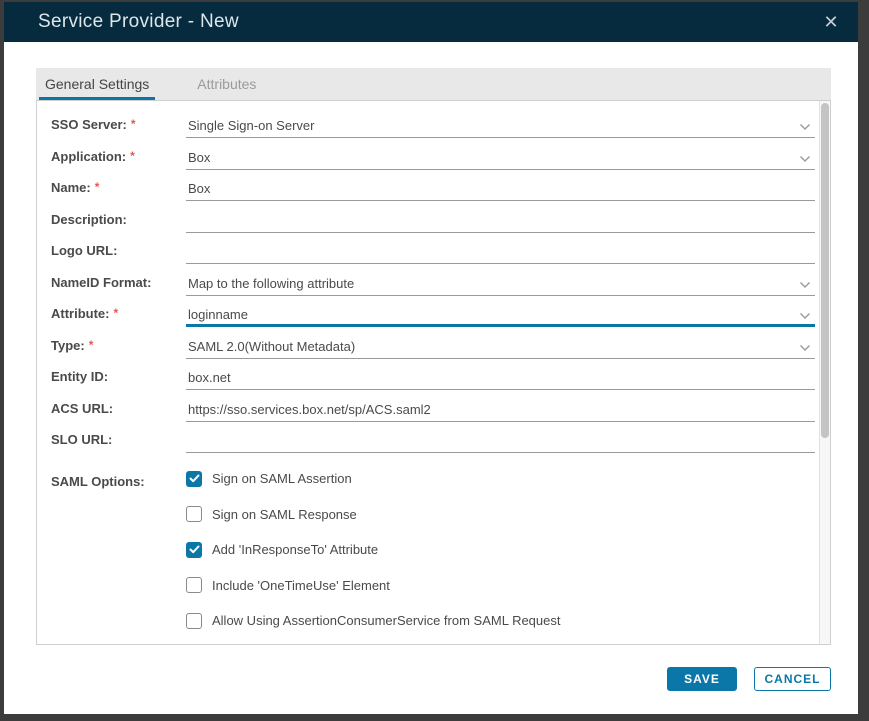 Image resolution: width=869 pixels, height=721 pixels. I want to click on form-row-attribute: Attribute: * loginname, so click(433, 312).